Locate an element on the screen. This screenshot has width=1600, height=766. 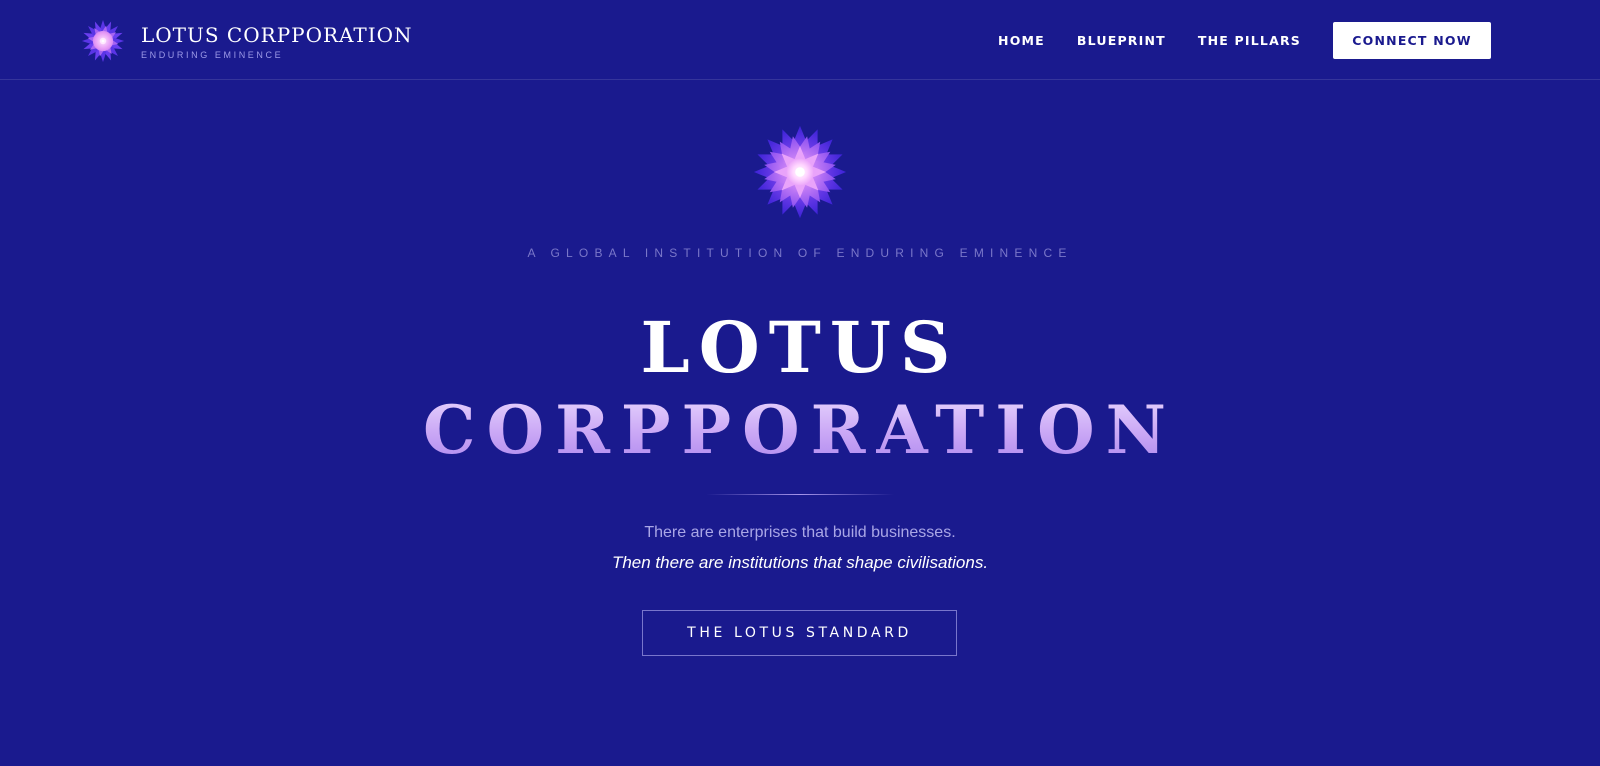
connect-now-button: CONNECT NOW is located at coordinates (1412, 40).